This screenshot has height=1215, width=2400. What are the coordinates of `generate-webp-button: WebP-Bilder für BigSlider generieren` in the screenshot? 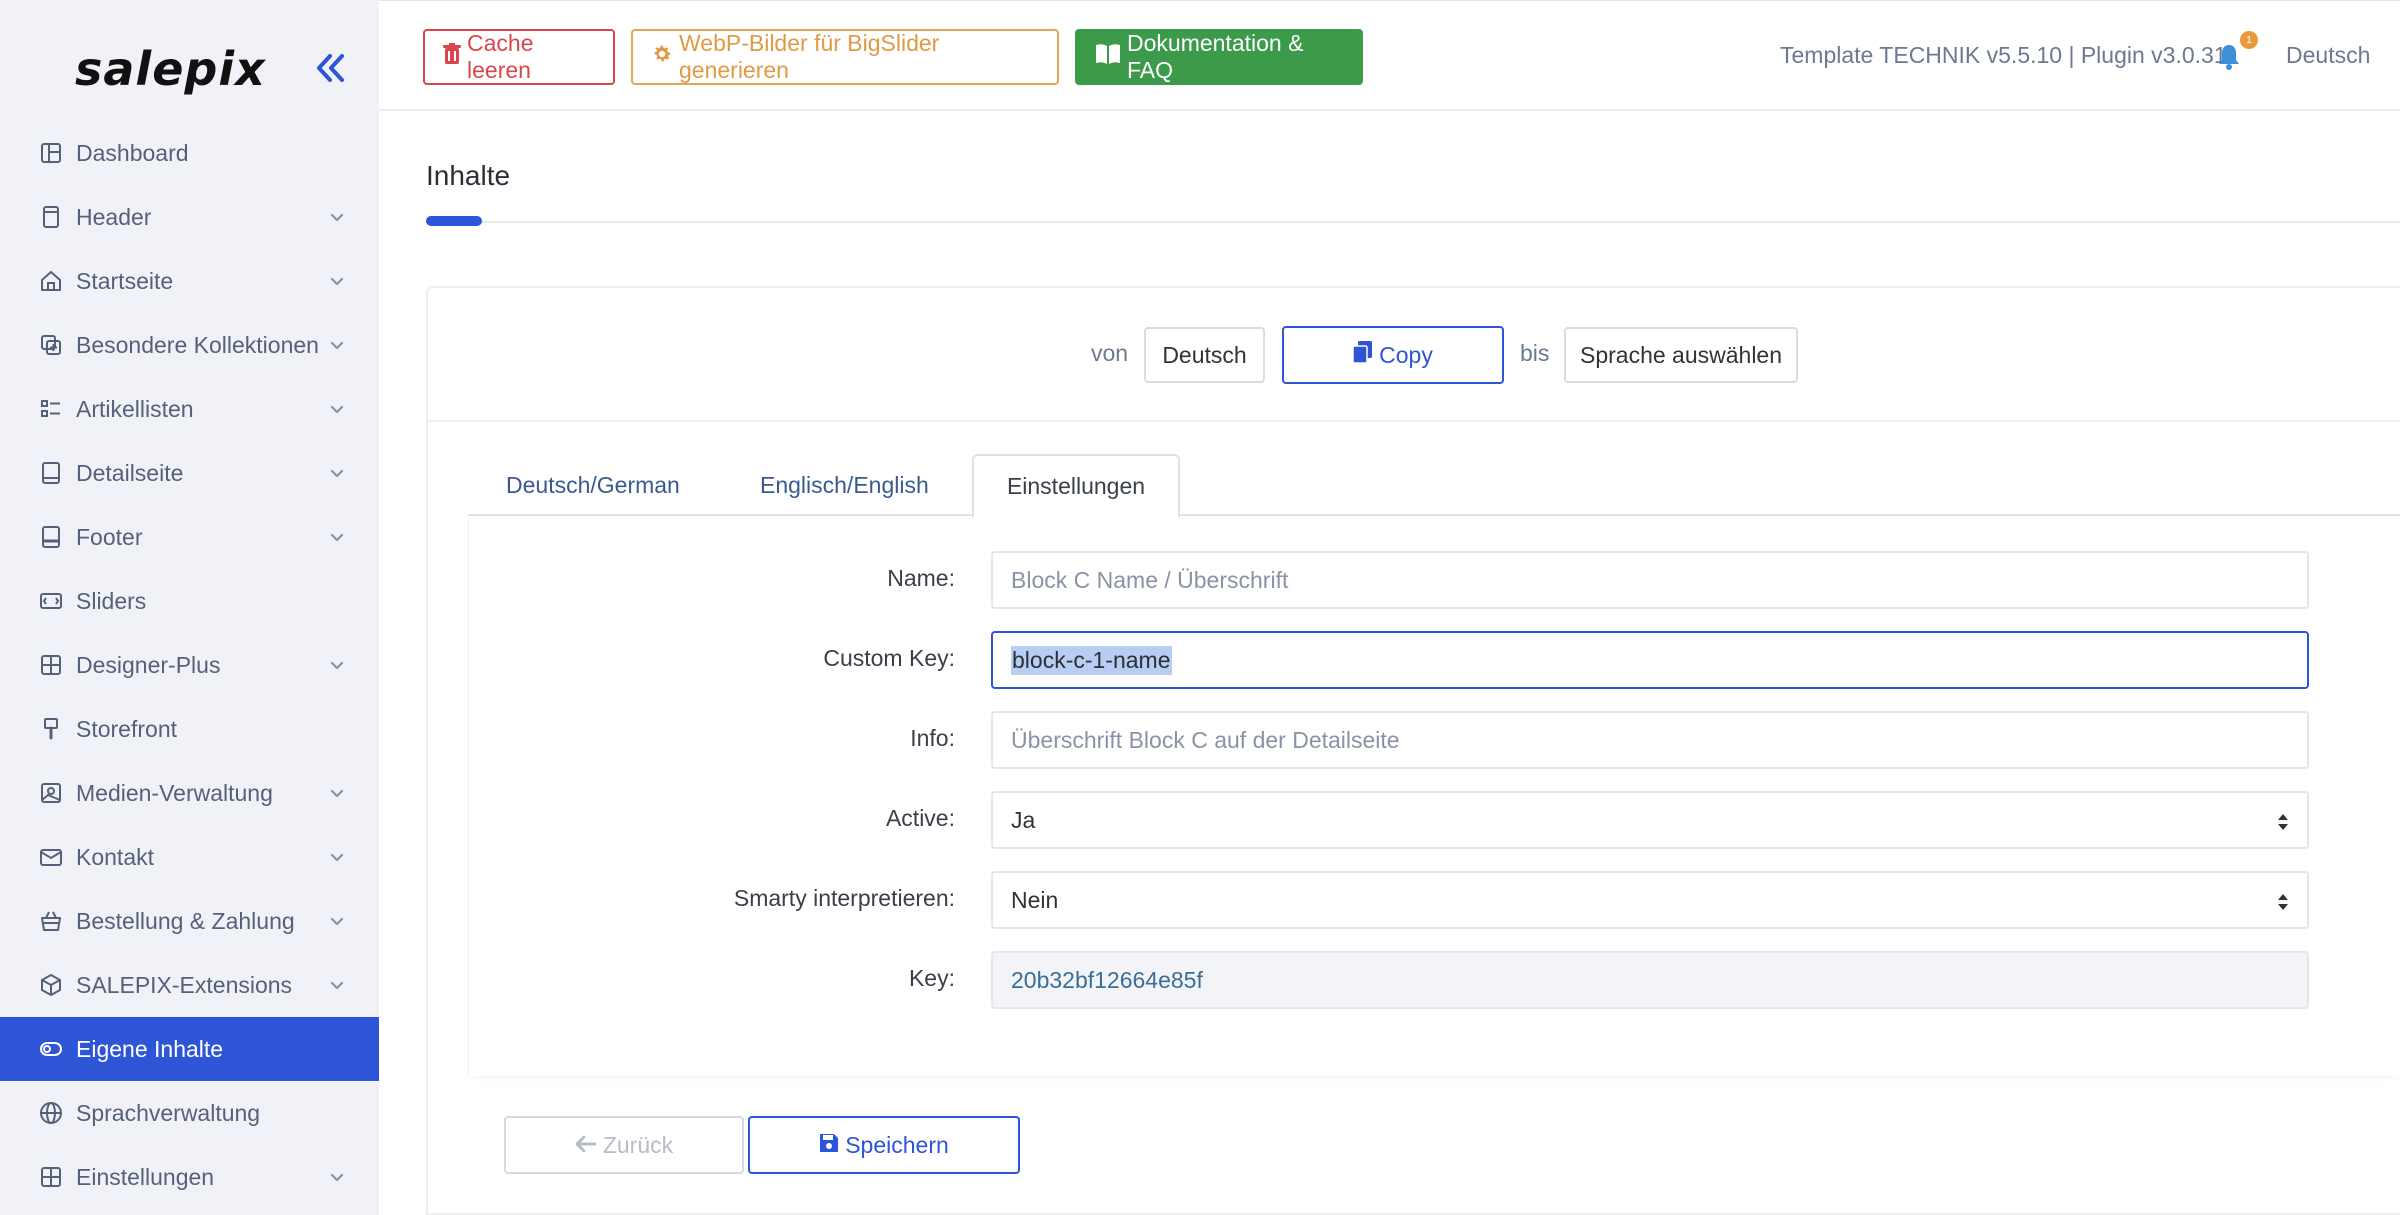 It's located at (845, 57).